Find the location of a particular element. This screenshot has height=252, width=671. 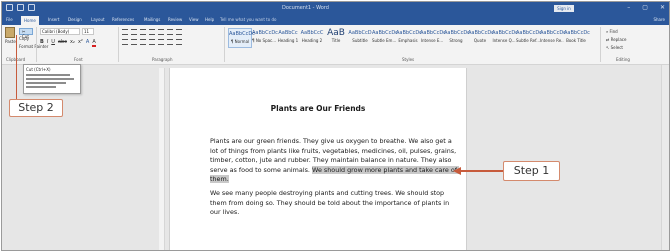

font-size-dropdown: 11 is located at coordinates (88, 31).